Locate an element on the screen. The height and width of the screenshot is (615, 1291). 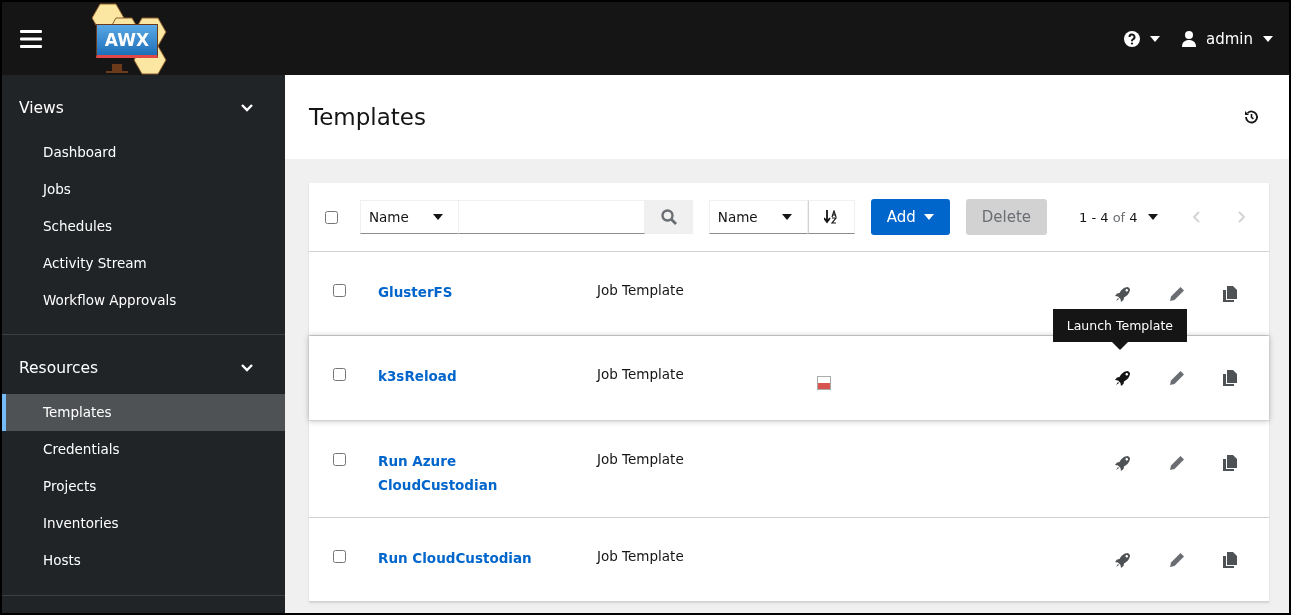
nav-item: Credentials is located at coordinates (143, 449).